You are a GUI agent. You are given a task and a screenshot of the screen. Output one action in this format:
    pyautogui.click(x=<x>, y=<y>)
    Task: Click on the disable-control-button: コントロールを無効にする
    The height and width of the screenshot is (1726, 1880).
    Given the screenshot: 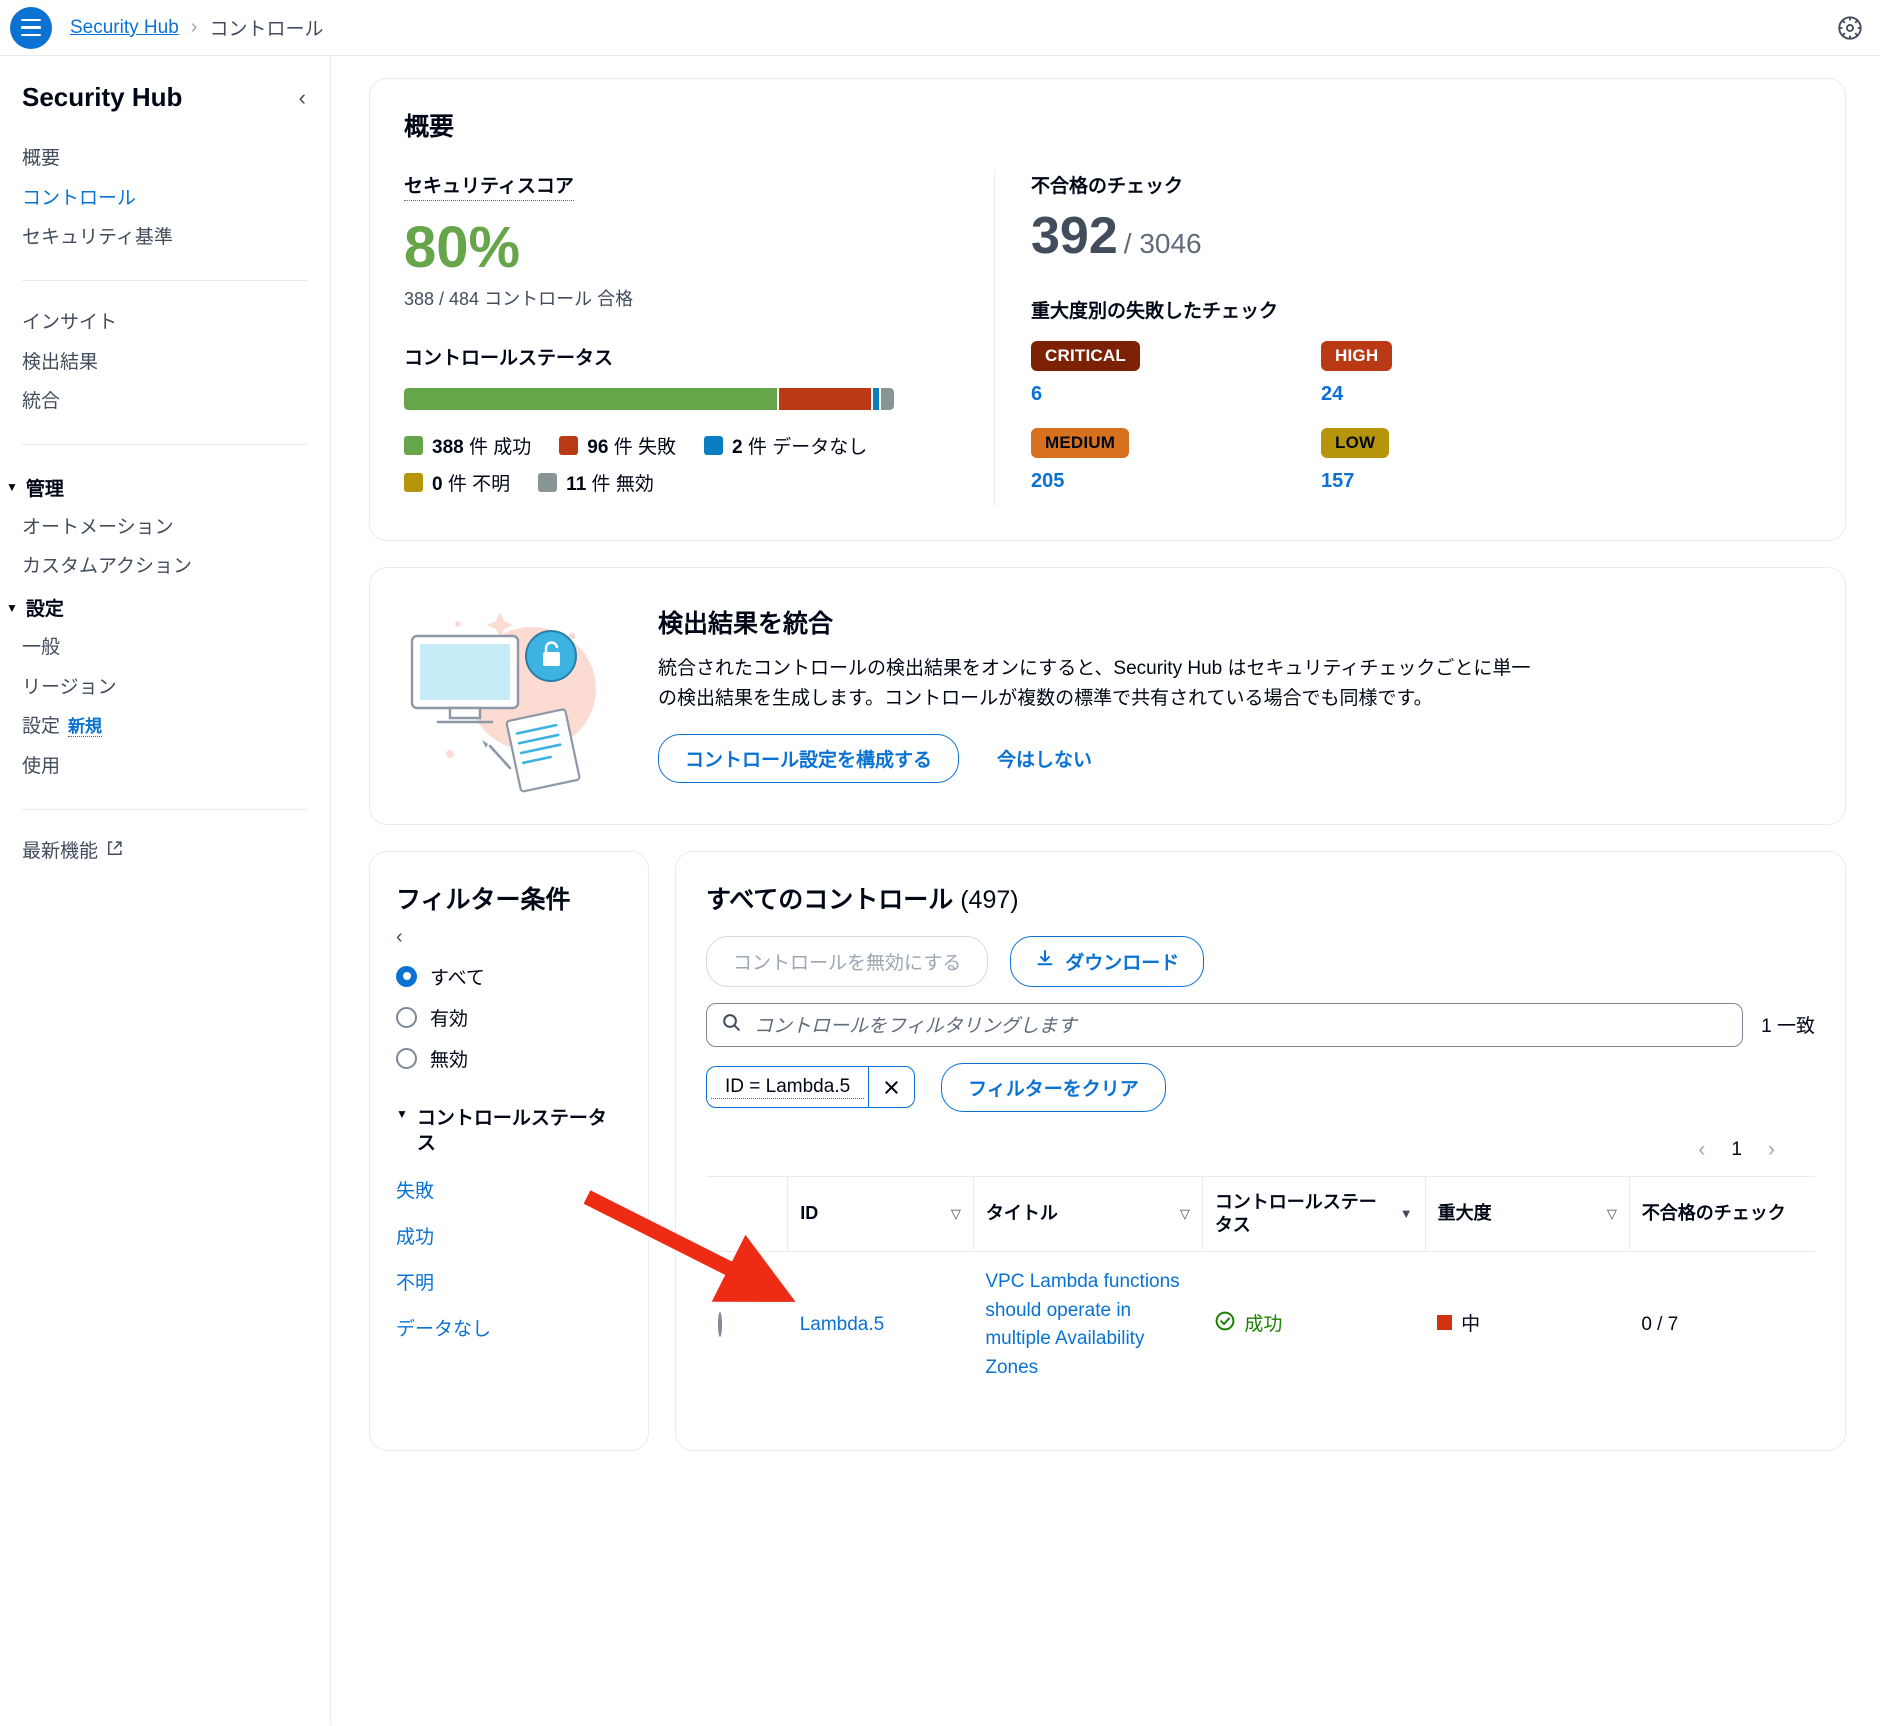 What is the action you would take?
    pyautogui.click(x=847, y=961)
    